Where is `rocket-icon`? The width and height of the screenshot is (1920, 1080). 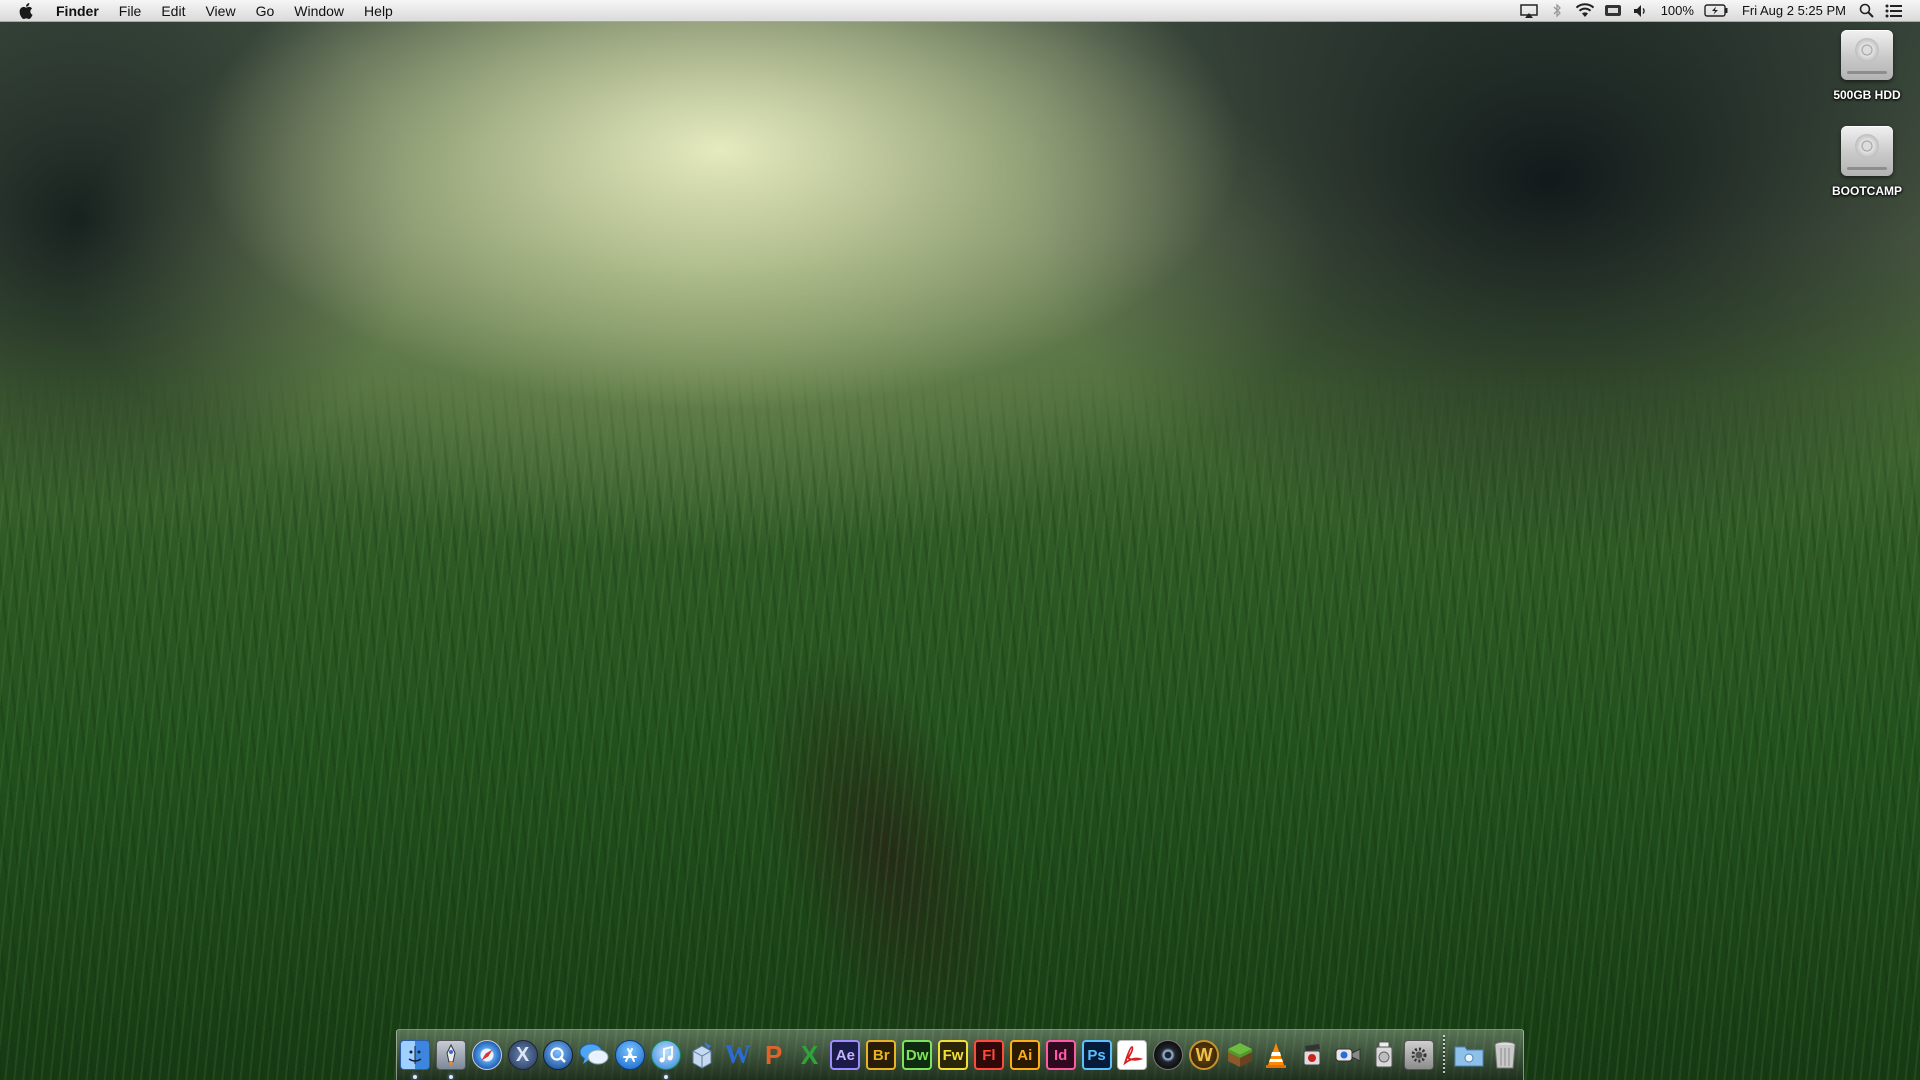
rocket-icon is located at coordinates (450, 1055).